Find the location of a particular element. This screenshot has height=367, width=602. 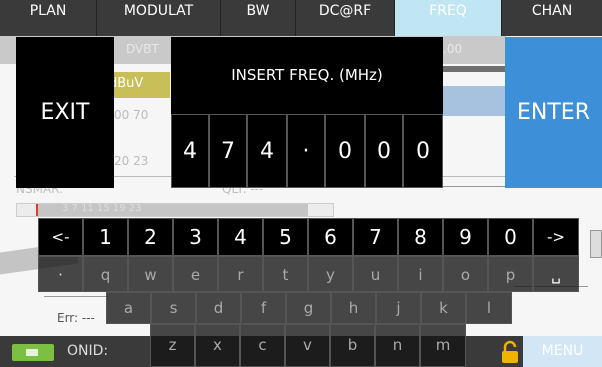

key-l: l is located at coordinates (489, 308).